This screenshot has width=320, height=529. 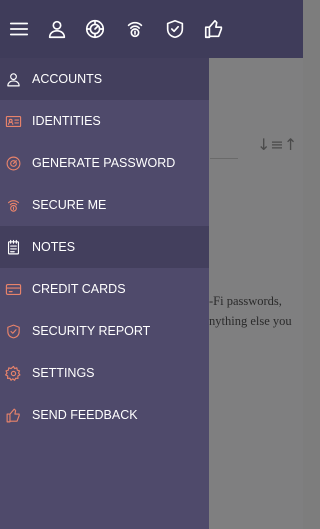 What do you see at coordinates (224, 158) in the screenshot?
I see `search-field-underline` at bounding box center [224, 158].